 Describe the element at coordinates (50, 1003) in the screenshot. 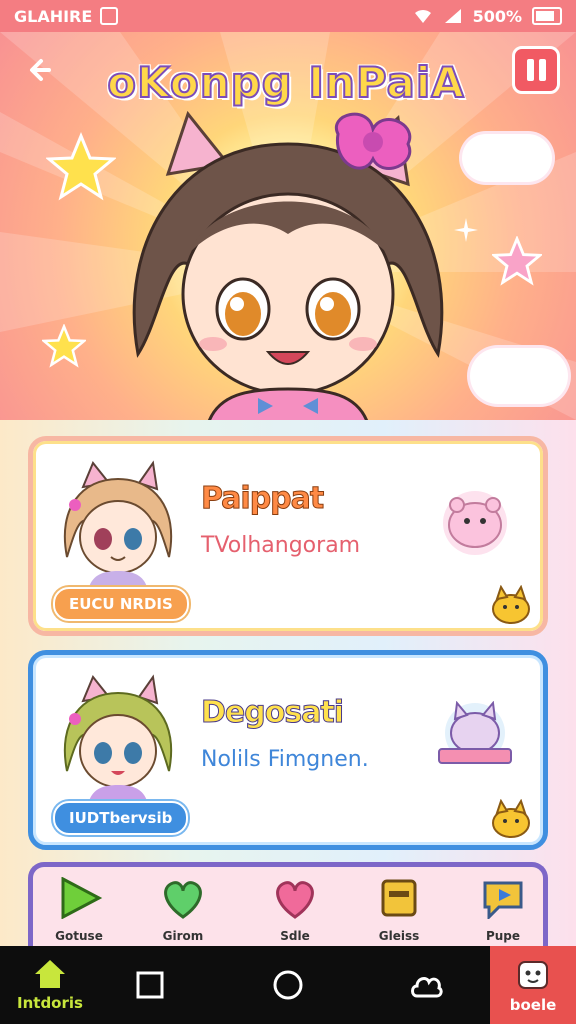

I see `nav-home-label: Intdoris` at that location.